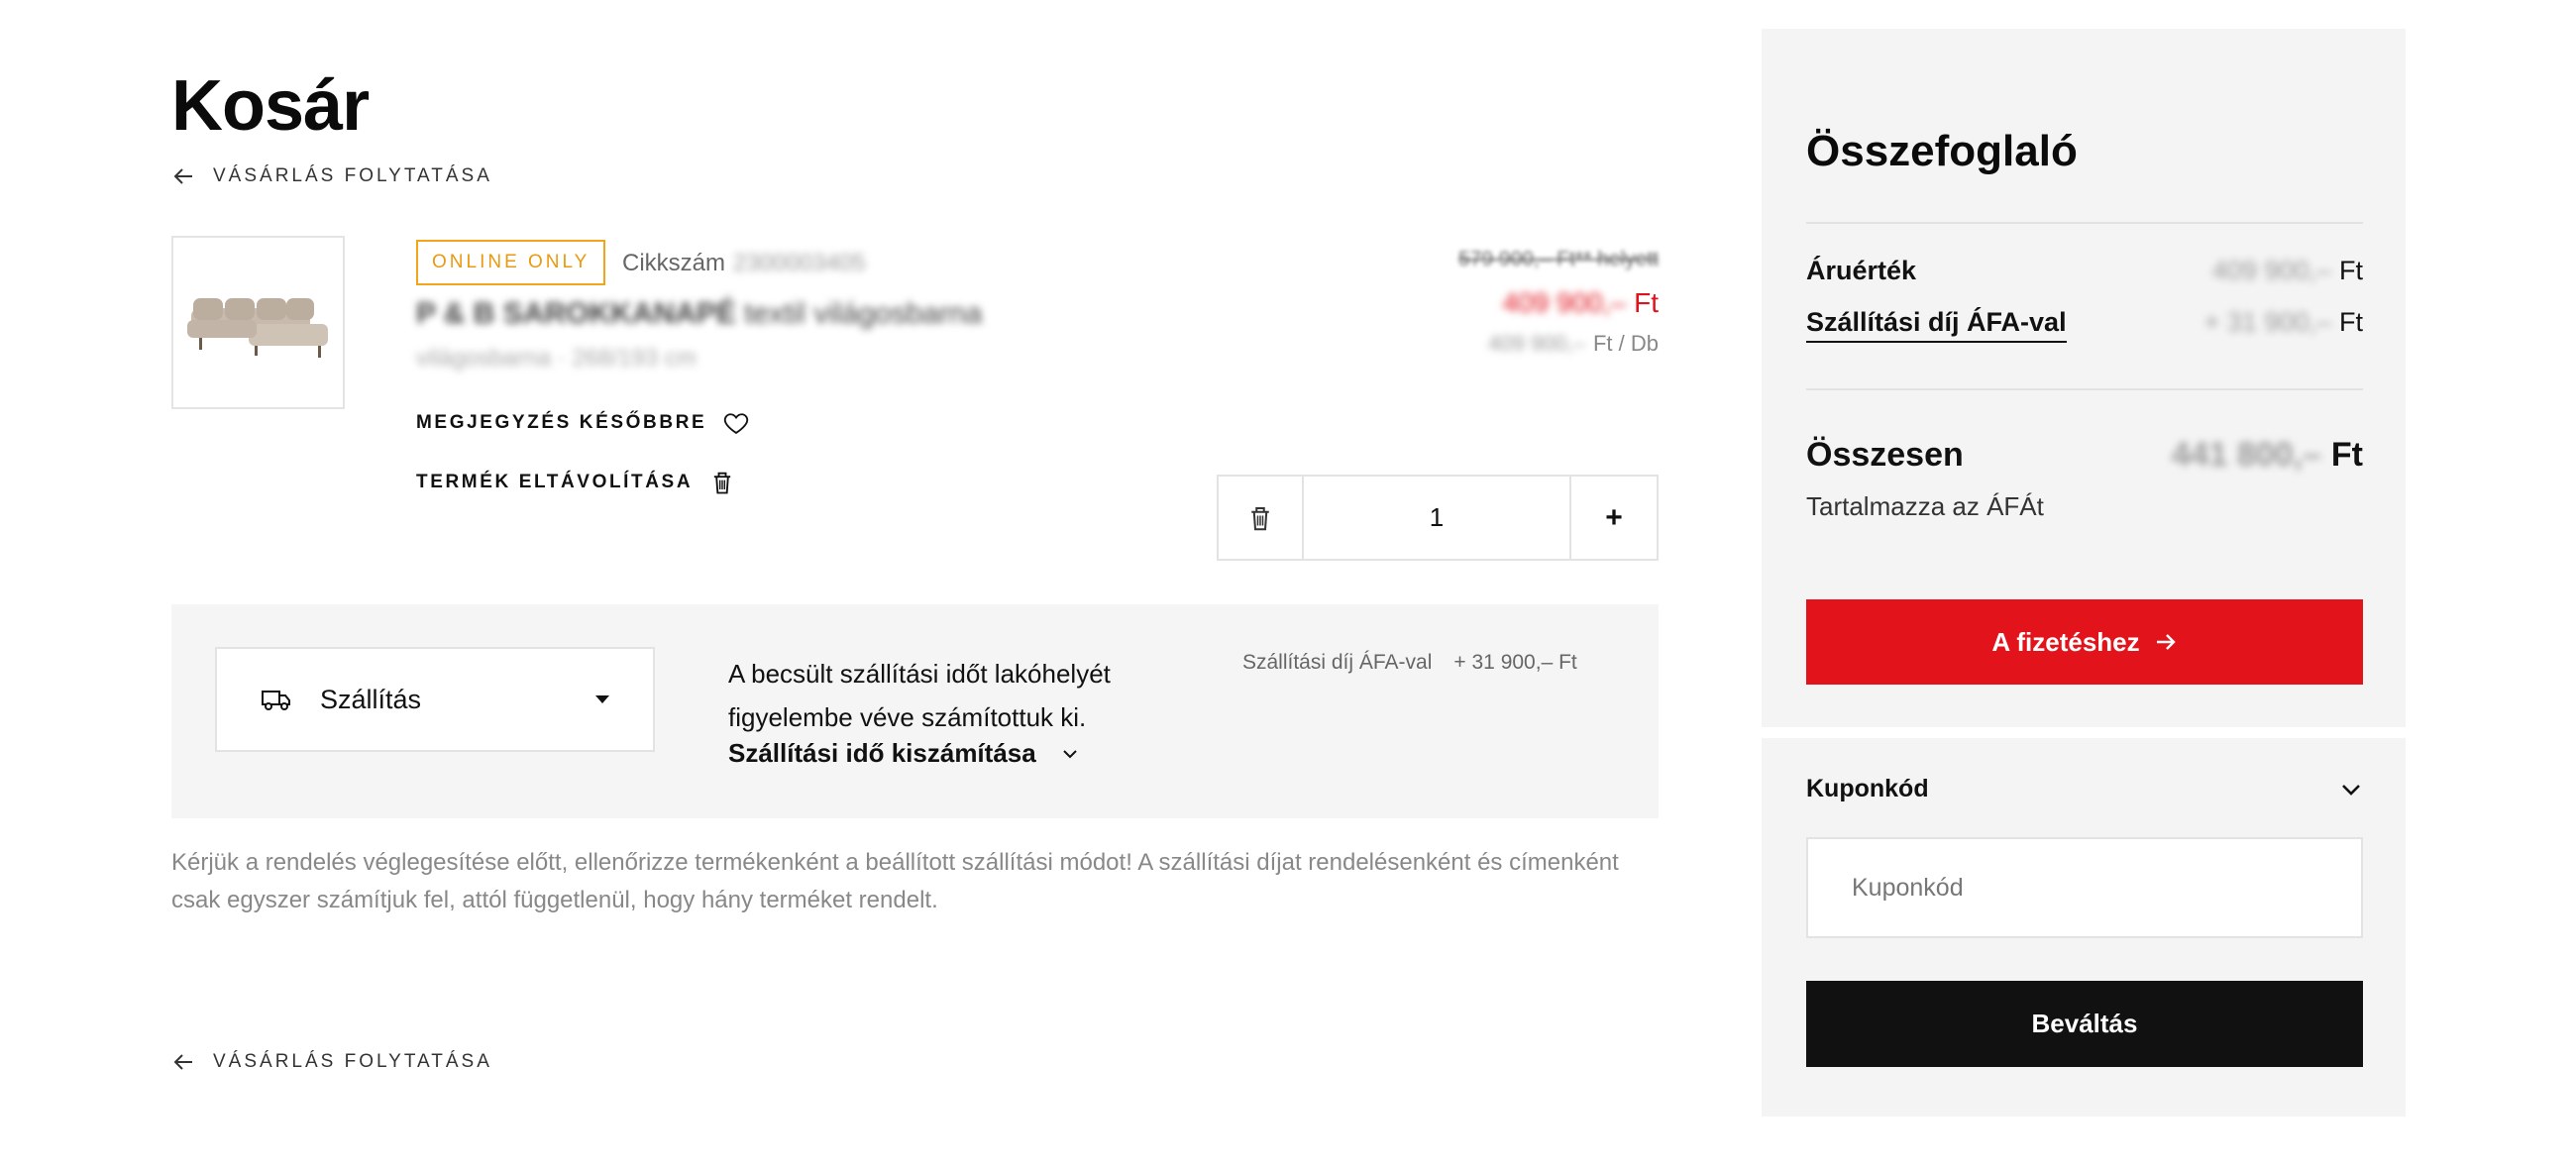 This screenshot has width=2576, height=1173. I want to click on checkout-button: A fizetéshez, so click(2084, 642).